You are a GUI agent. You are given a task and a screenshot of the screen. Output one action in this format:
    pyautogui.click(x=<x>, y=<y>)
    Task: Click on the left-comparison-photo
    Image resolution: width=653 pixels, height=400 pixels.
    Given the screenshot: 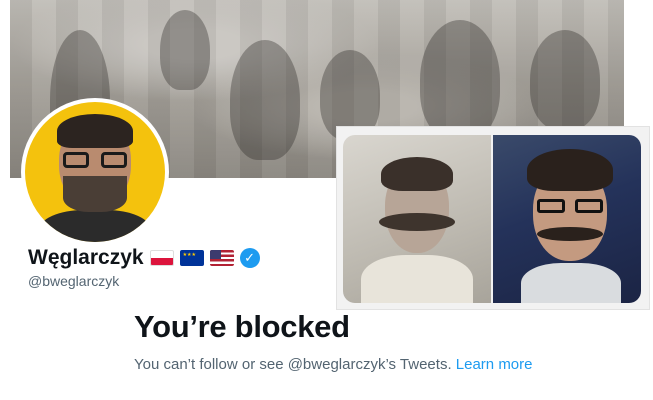 What is the action you would take?
    pyautogui.click(x=417, y=219)
    